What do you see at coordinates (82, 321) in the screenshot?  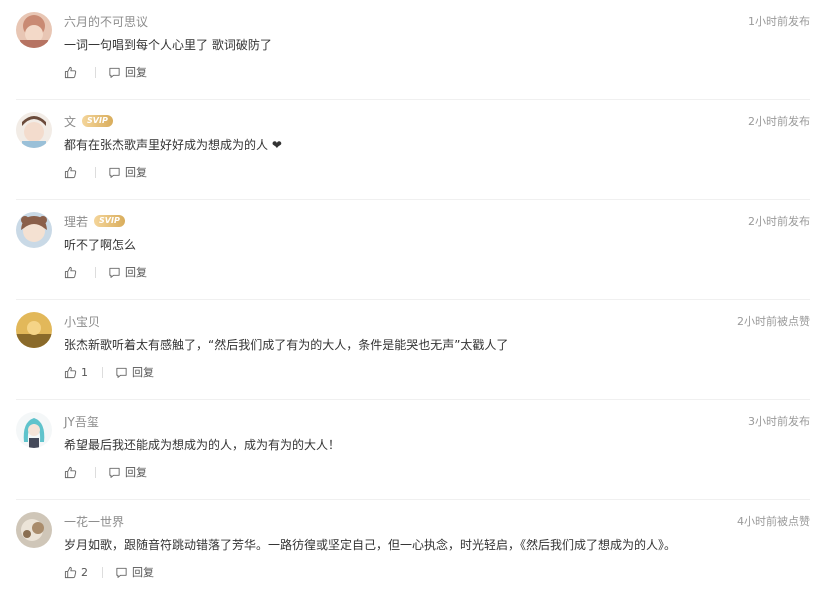 I see `username: 小宝贝` at bounding box center [82, 321].